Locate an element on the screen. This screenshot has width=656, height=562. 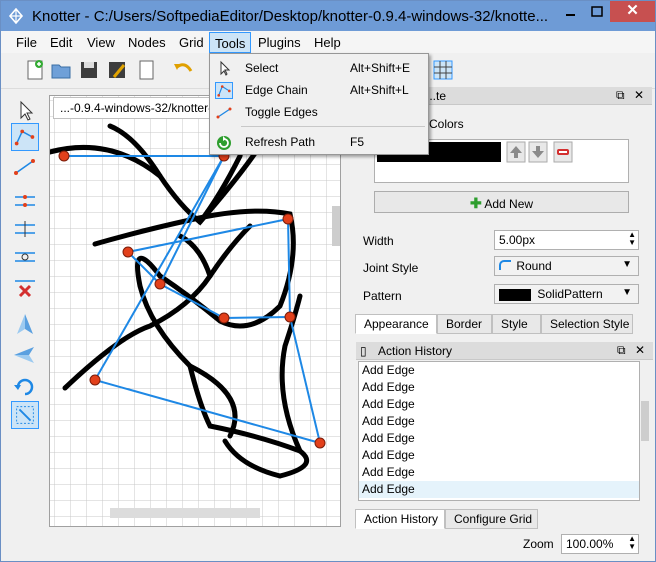
history-scrollbar is located at coordinates (645, 431).